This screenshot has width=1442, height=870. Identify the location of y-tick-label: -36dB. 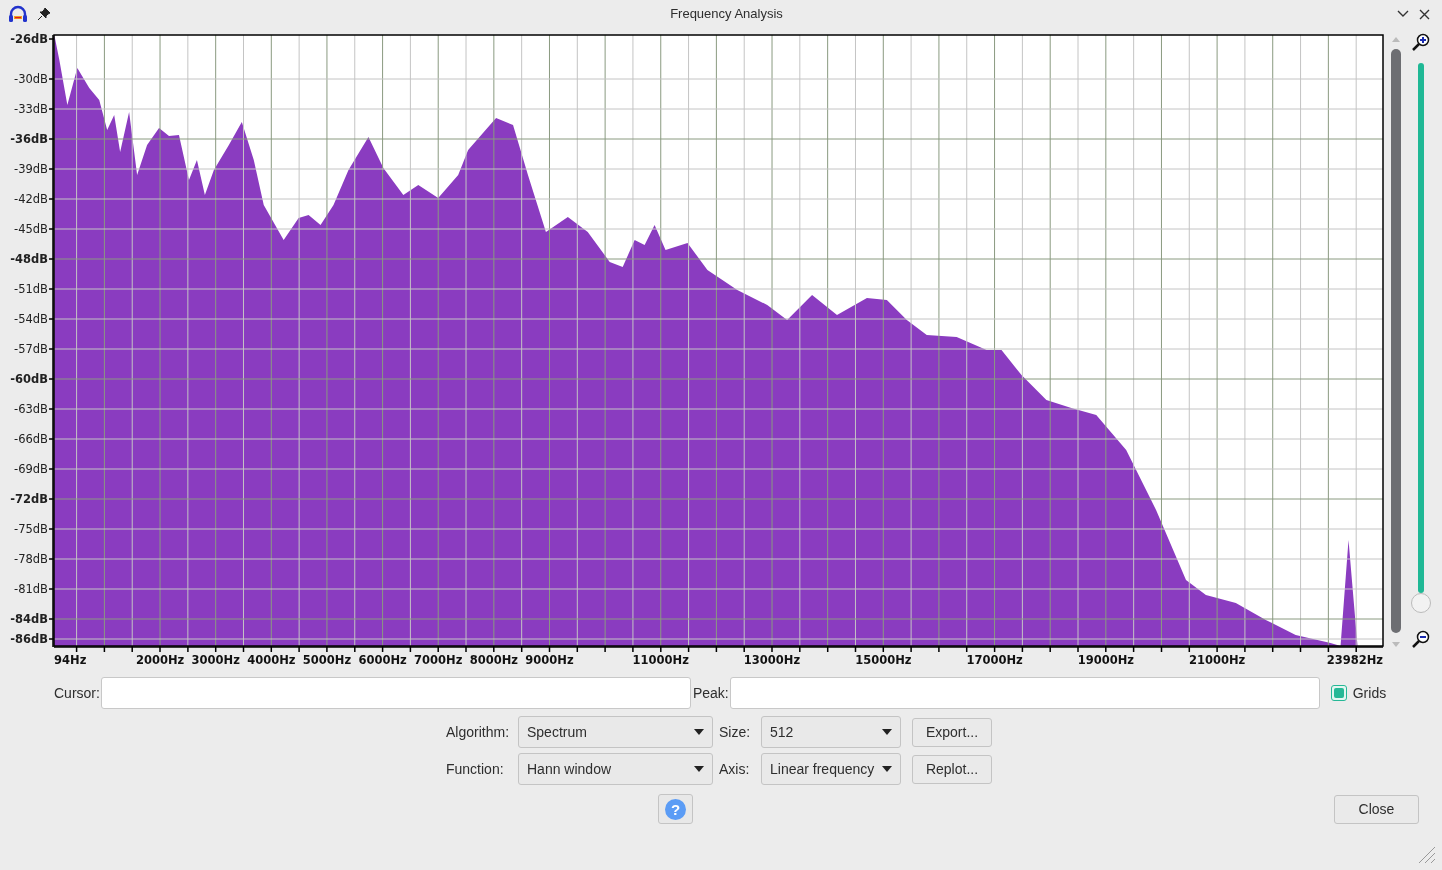
(29, 139).